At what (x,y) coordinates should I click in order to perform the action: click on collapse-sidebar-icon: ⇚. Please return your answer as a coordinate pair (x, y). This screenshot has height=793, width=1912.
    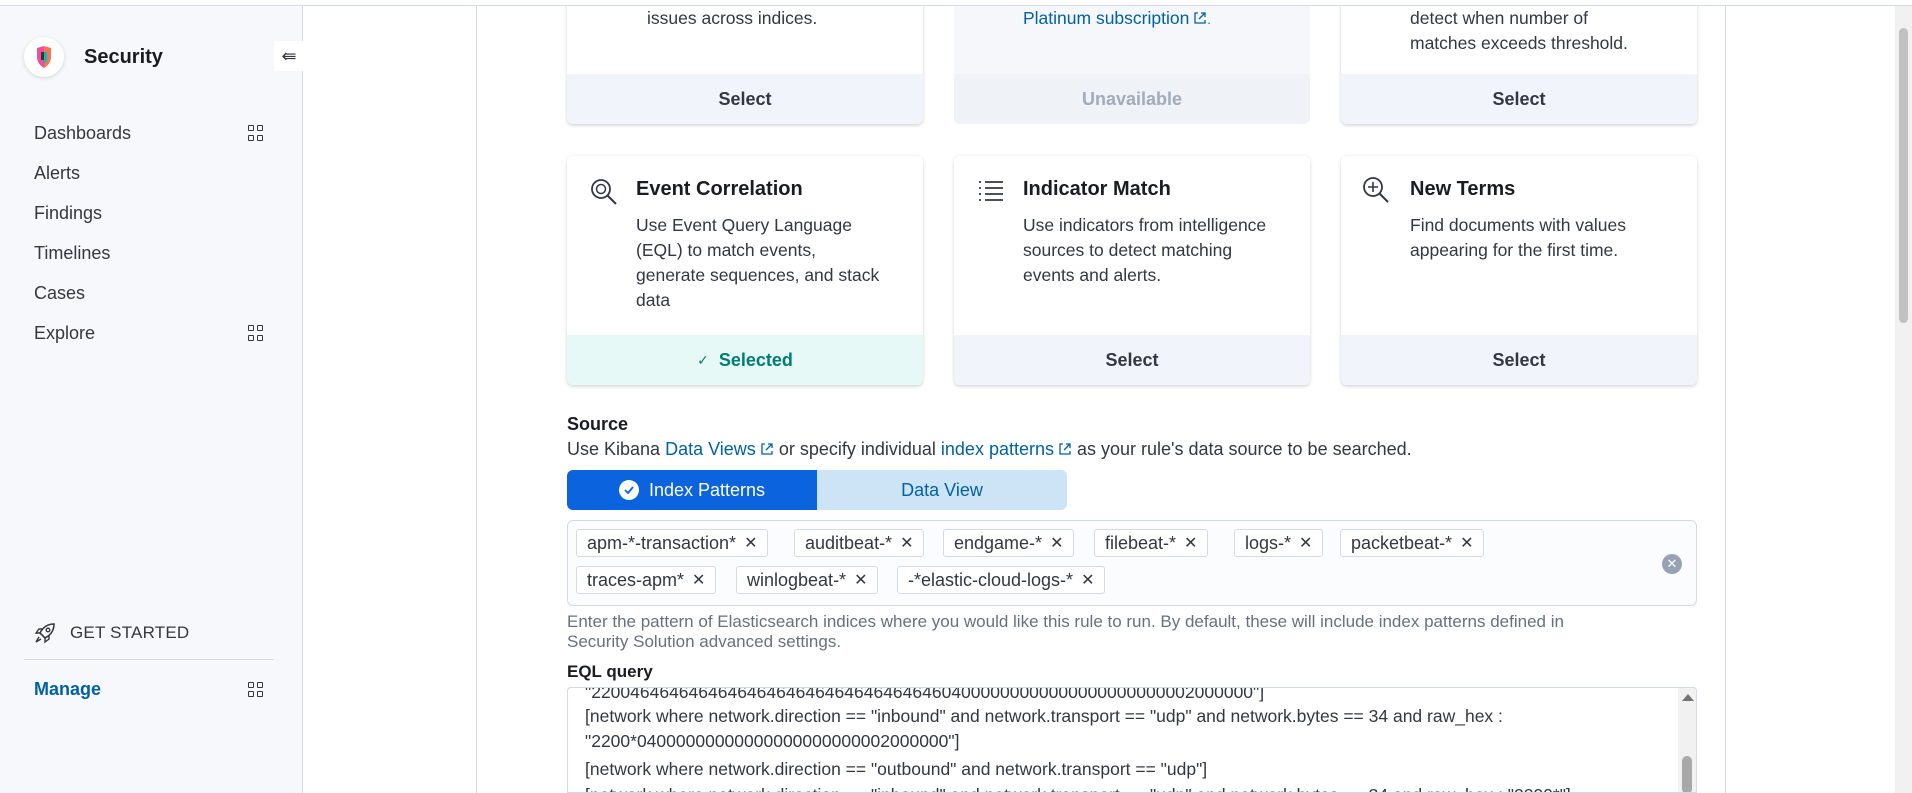
    Looking at the image, I should click on (289, 56).